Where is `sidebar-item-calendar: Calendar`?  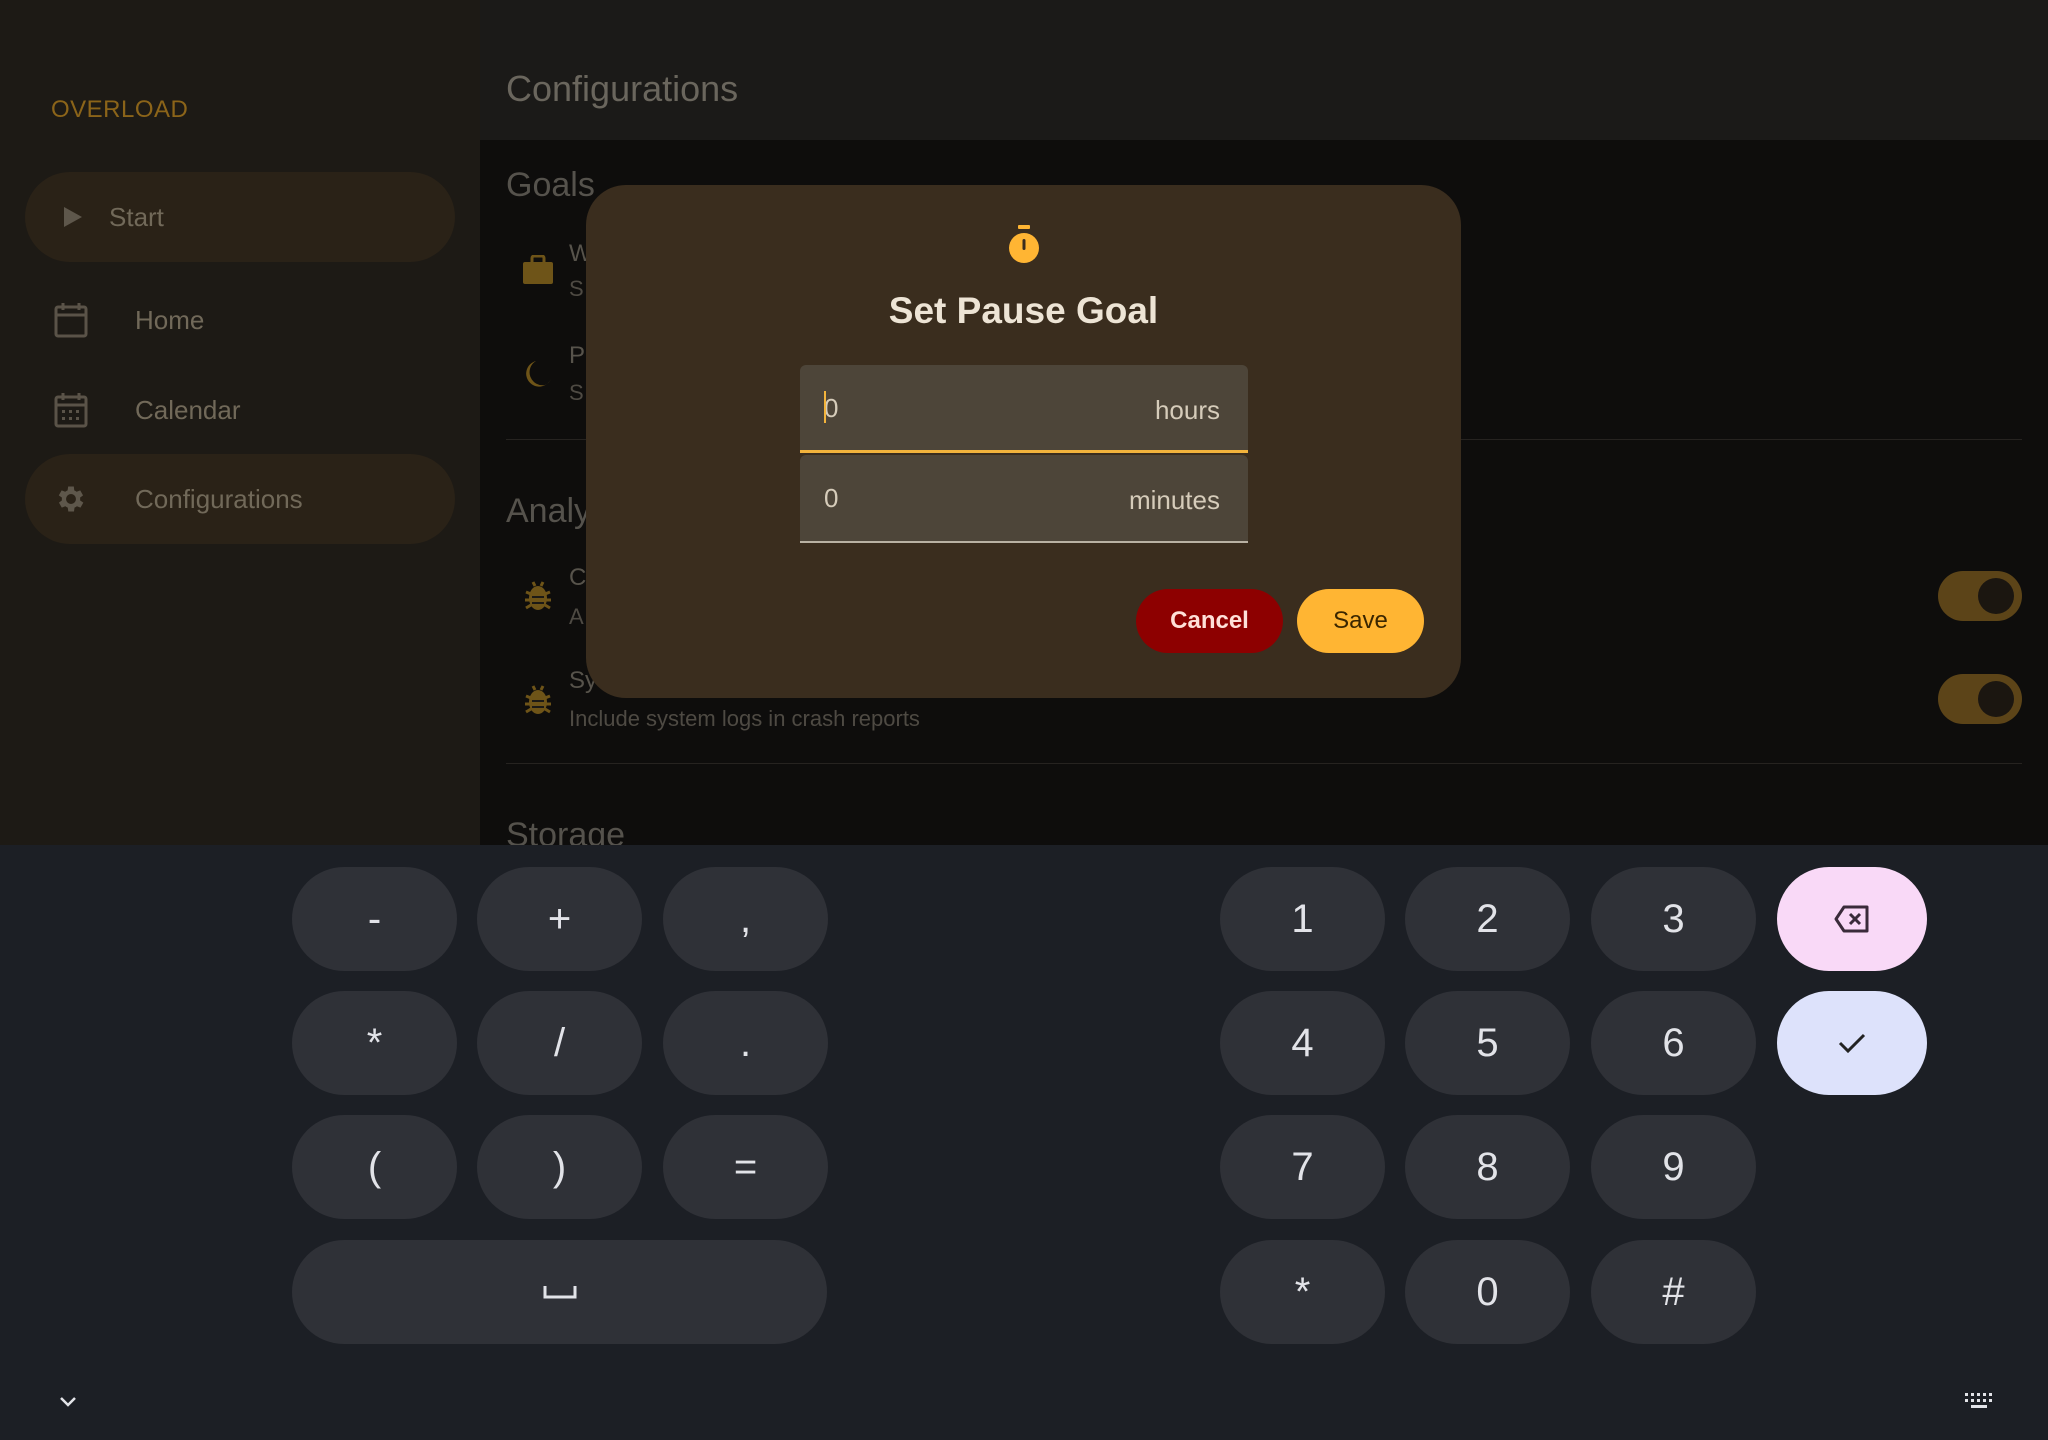
sidebar-item-calendar: Calendar is located at coordinates (240, 410).